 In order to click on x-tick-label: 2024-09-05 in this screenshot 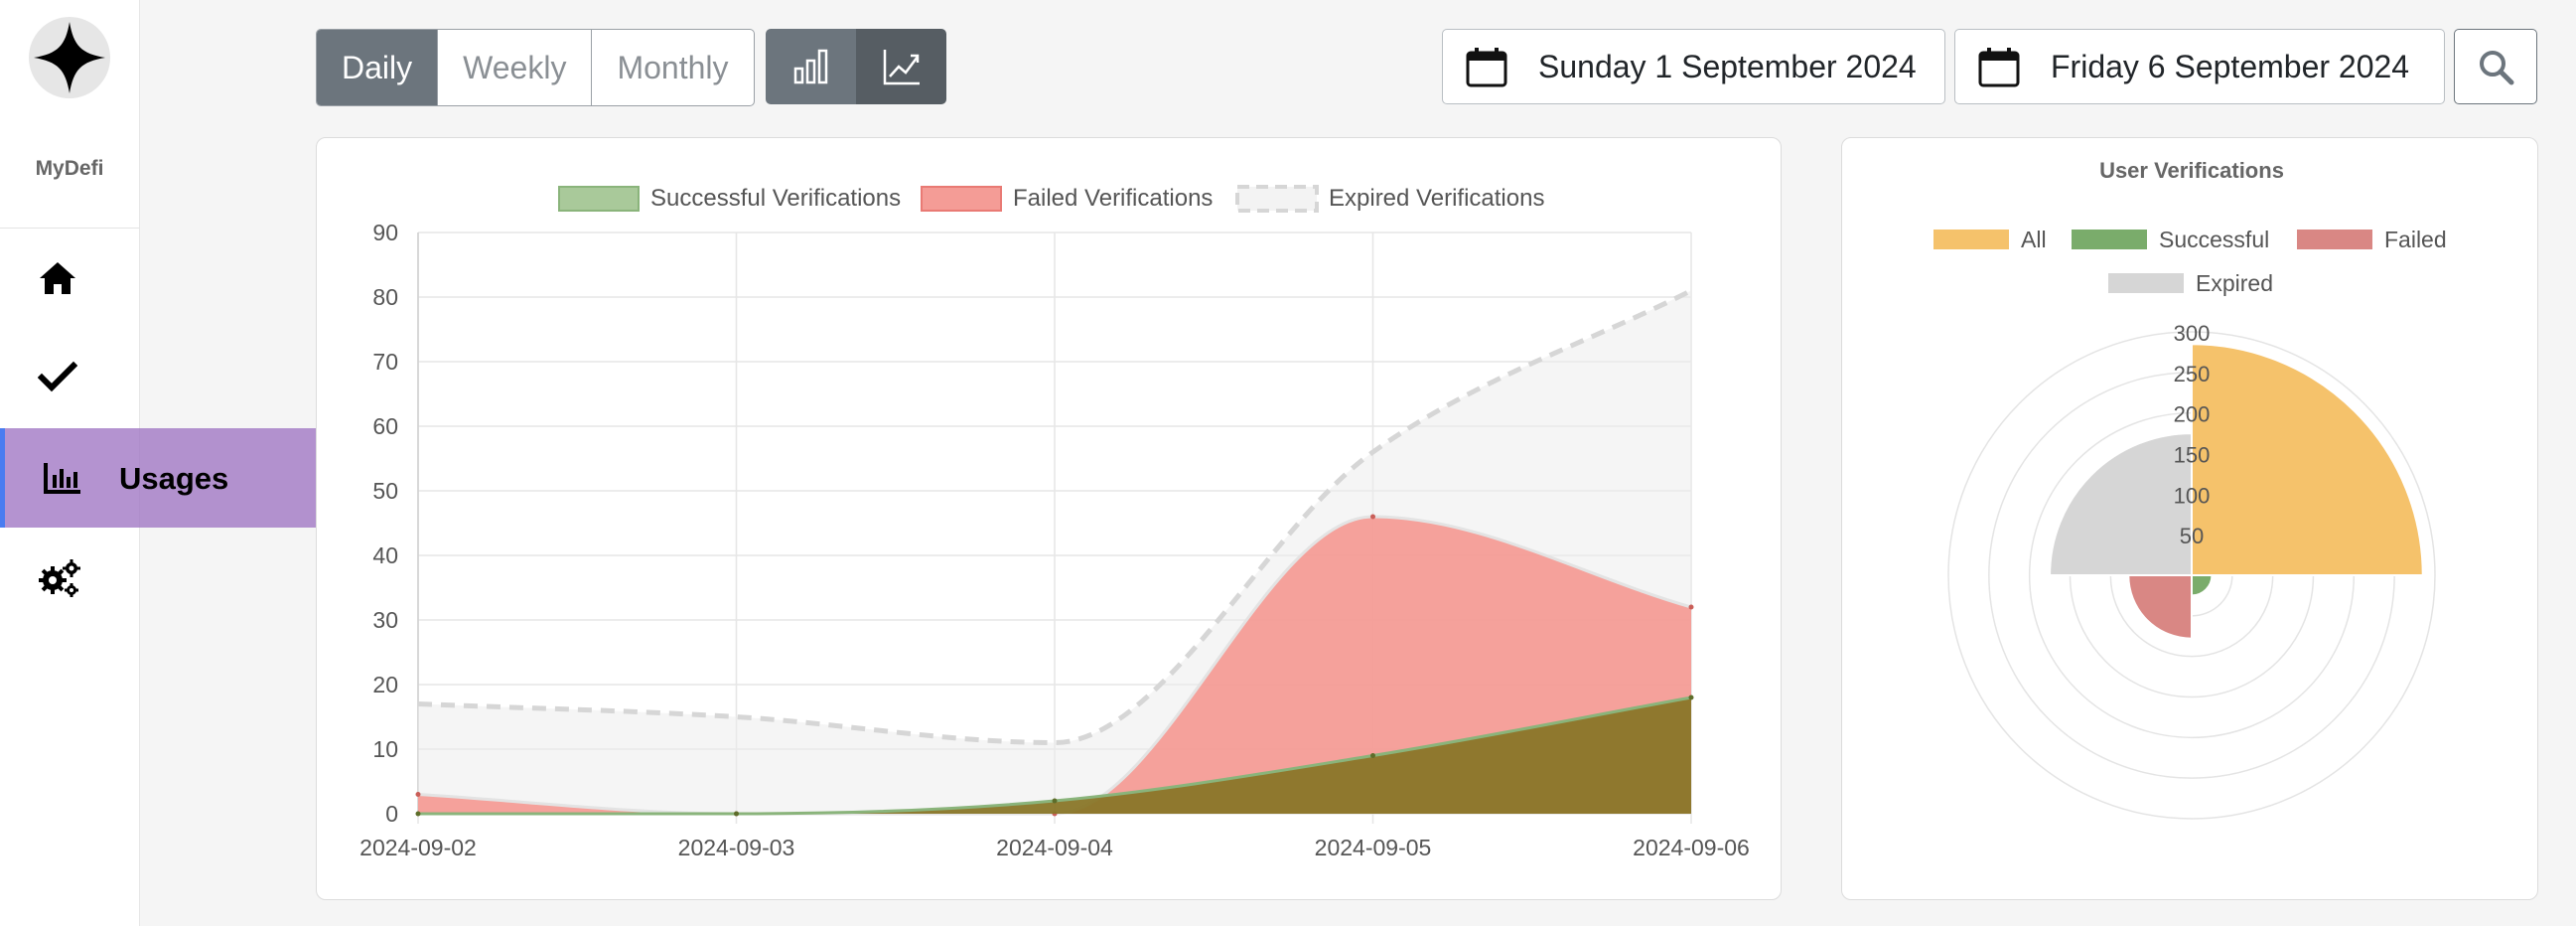, I will do `click(1374, 847)`.